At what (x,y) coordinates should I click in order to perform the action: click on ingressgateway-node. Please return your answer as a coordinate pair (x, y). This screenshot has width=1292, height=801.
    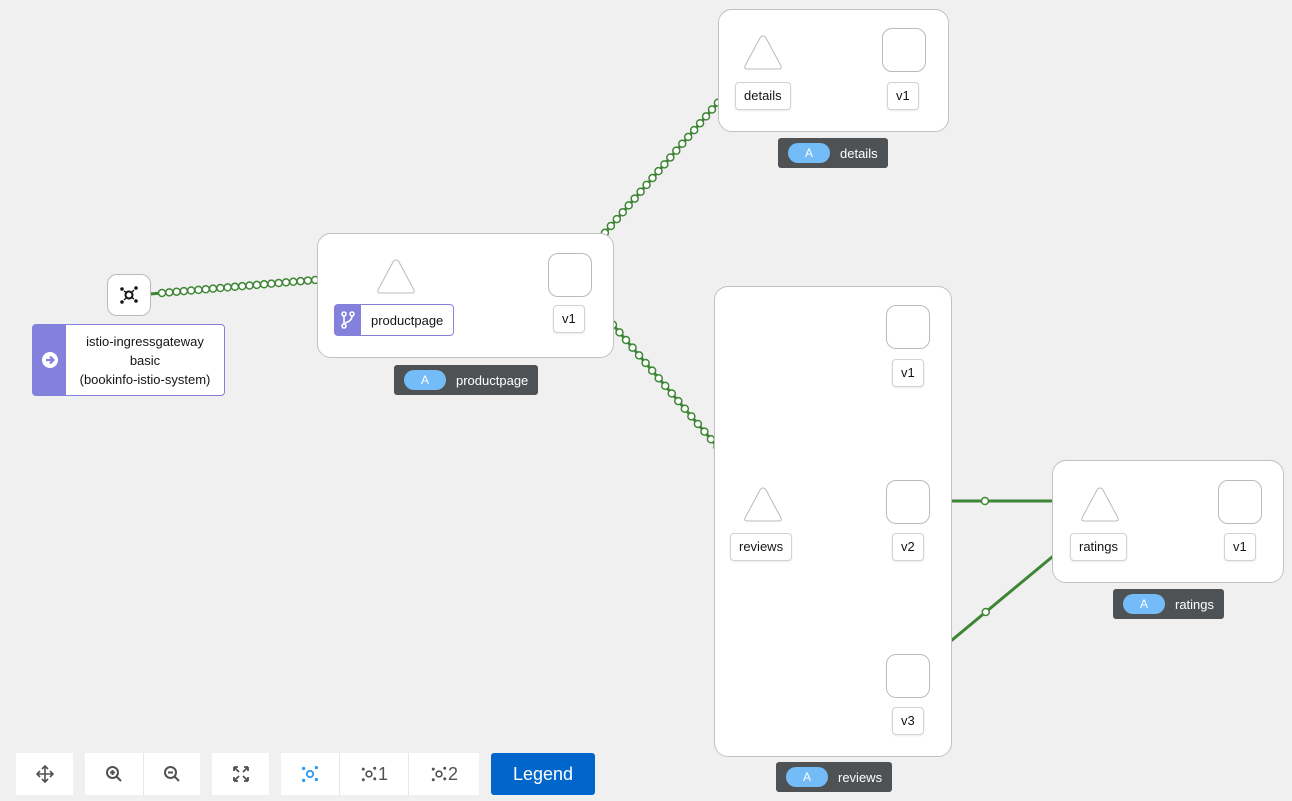
    Looking at the image, I should click on (129, 295).